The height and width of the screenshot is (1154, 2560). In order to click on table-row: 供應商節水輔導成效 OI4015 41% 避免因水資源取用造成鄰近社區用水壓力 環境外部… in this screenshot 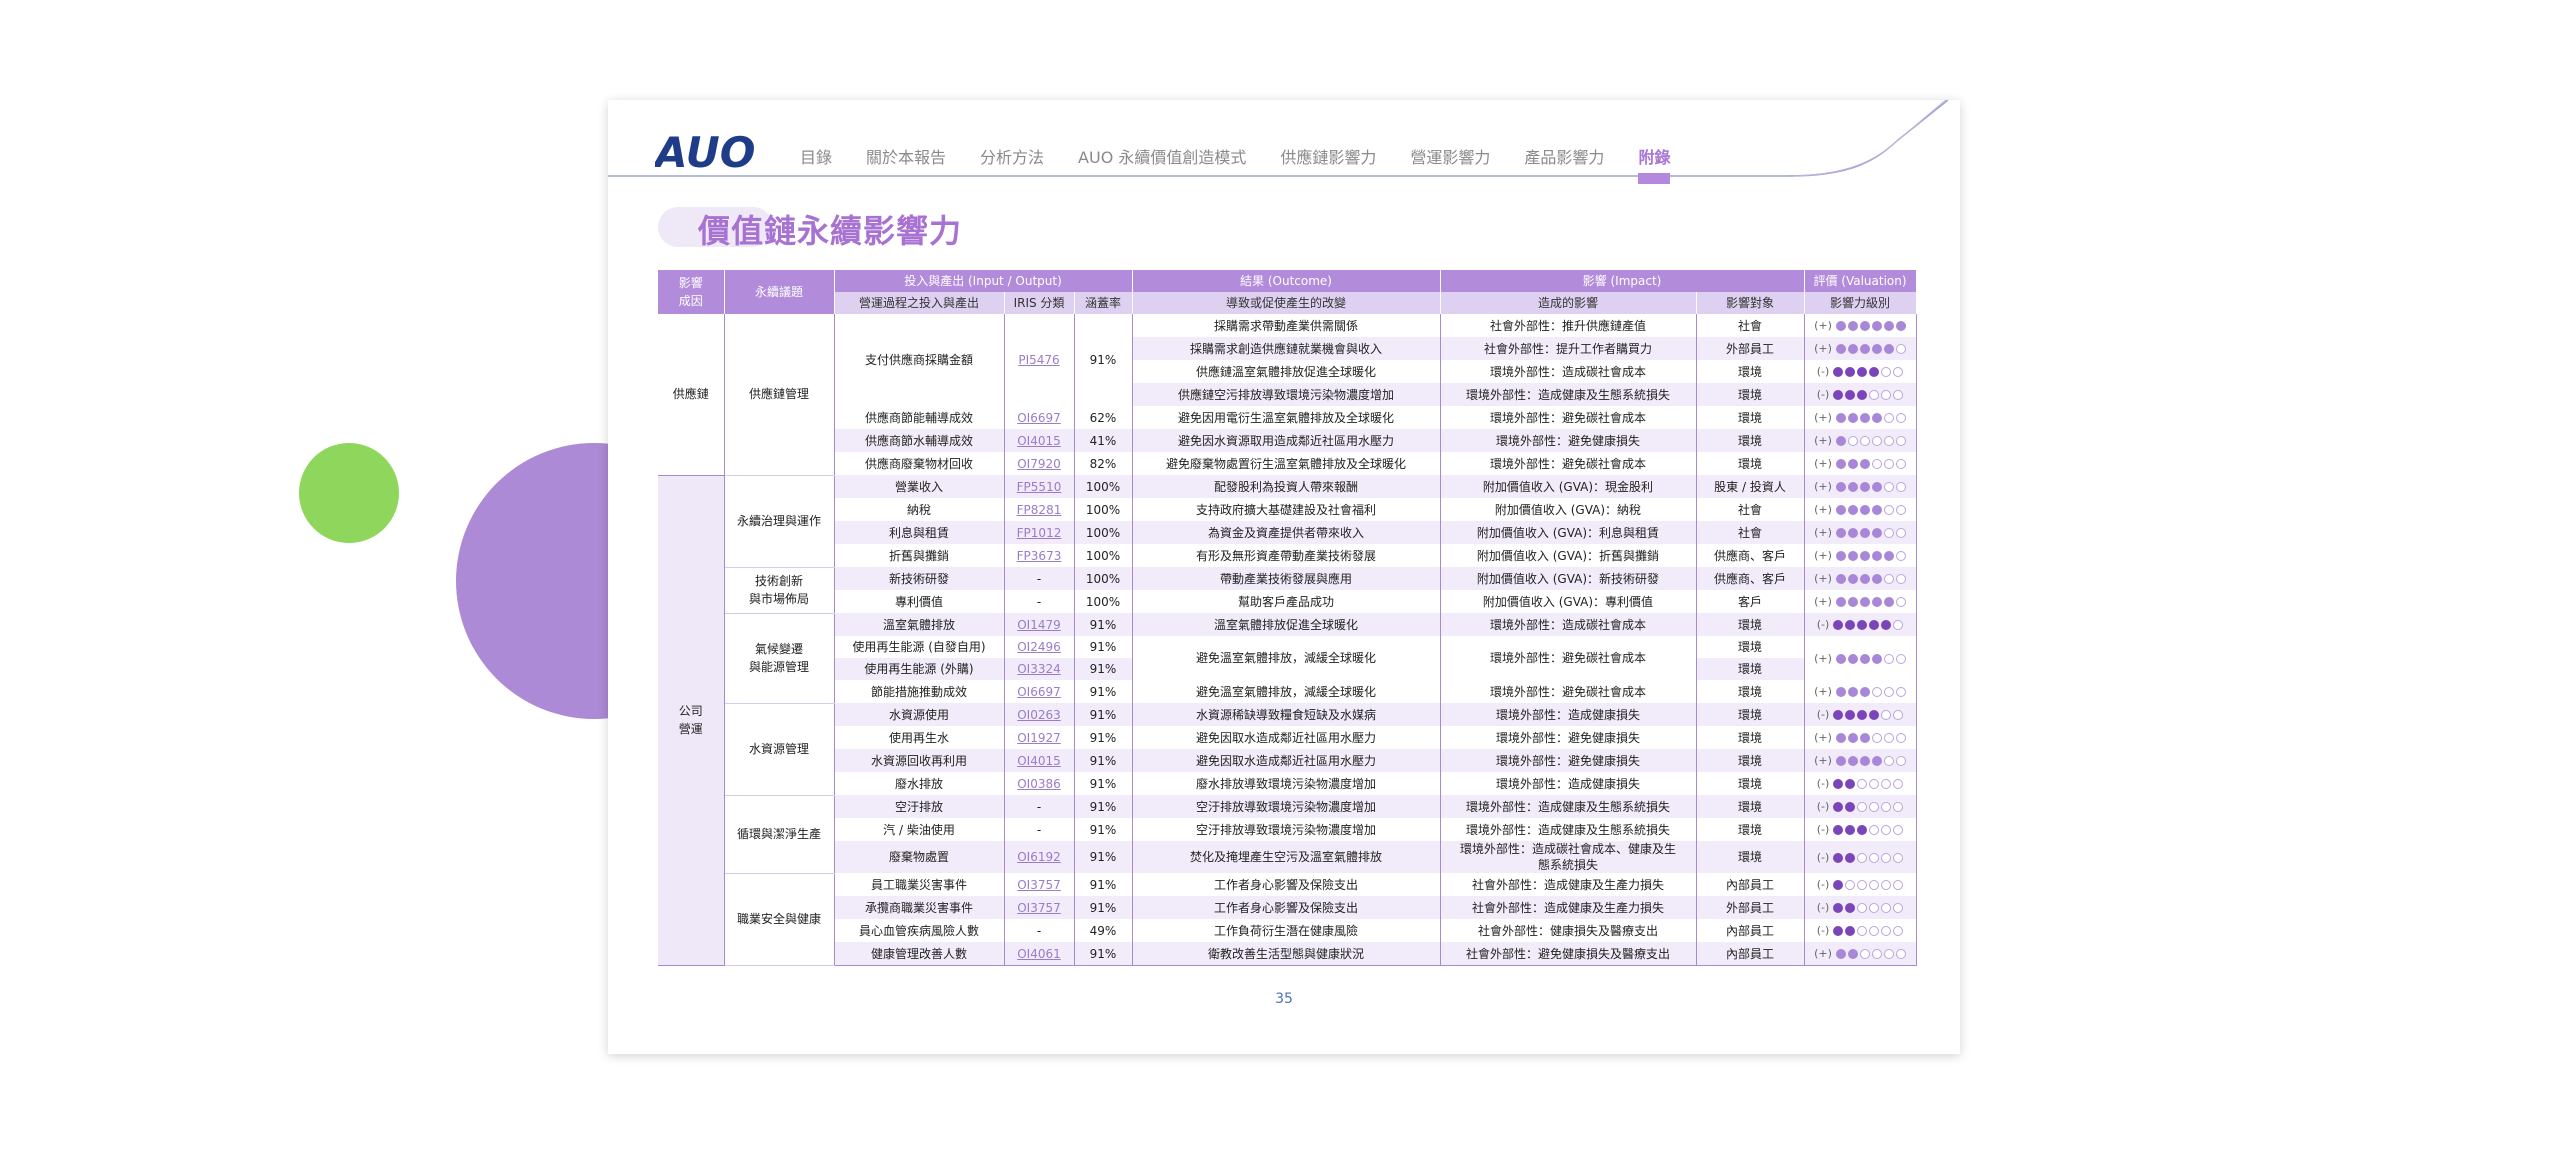, I will do `click(1287, 440)`.